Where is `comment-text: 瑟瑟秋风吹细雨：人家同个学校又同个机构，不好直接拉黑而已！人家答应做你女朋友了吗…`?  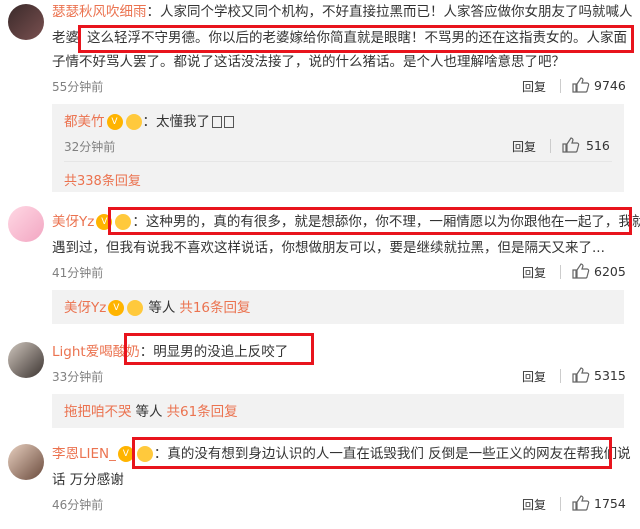 comment-text: 瑟瑟秋风吹细雨：人家同个学校又同个机构，不好直接拉黑而已！人家答应做你女朋友了吗… is located at coordinates (342, 12).